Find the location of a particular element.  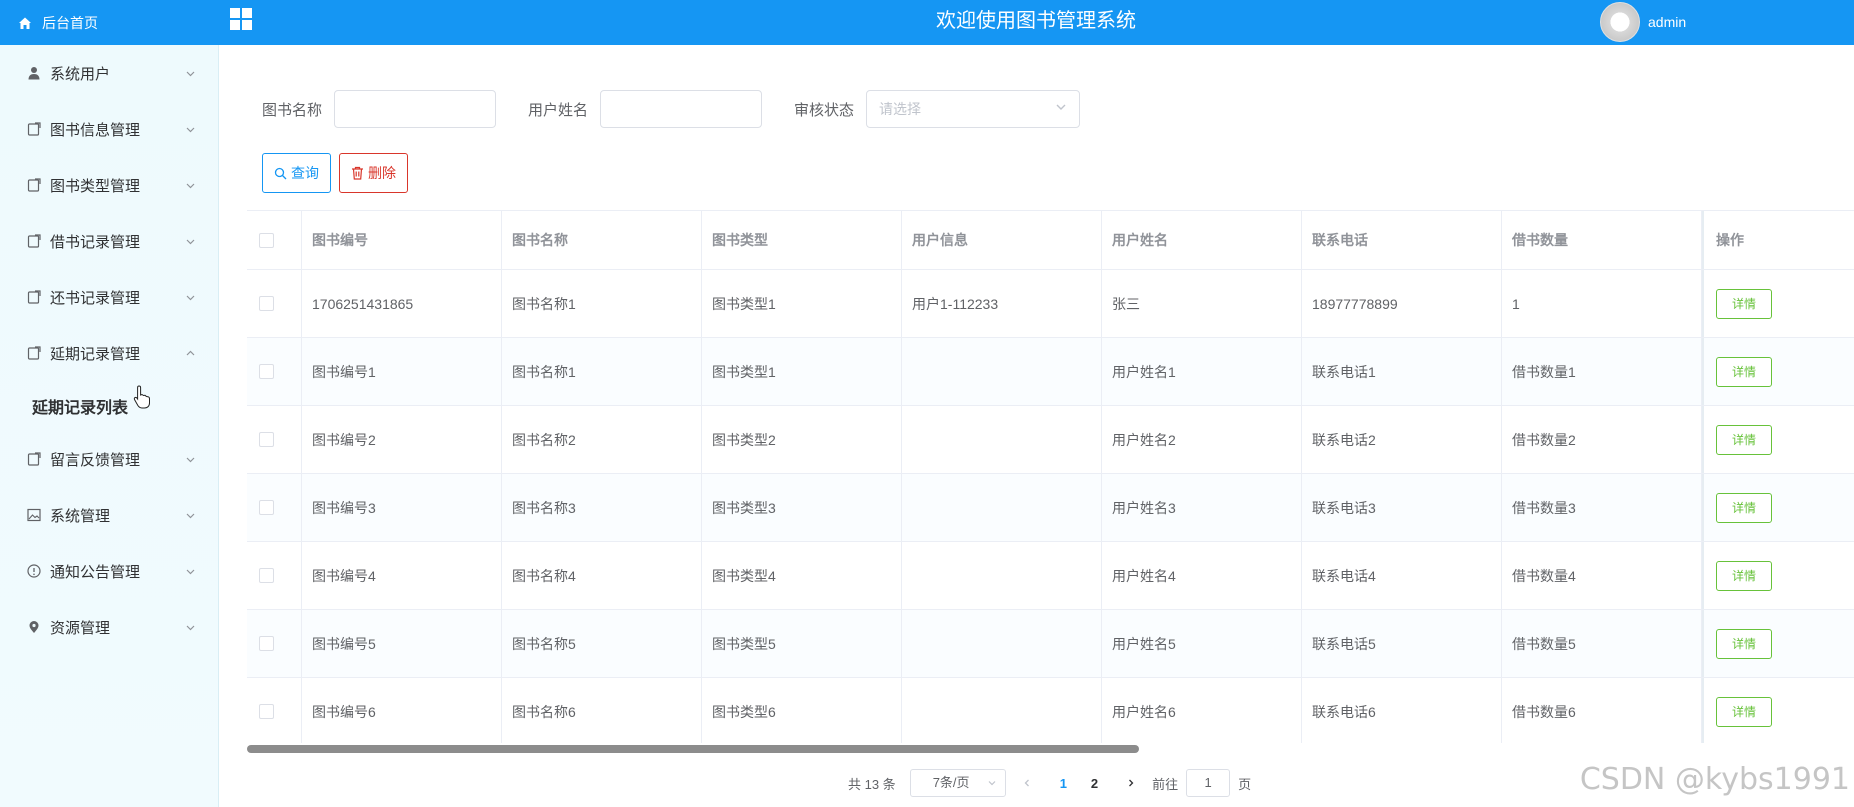

delete-label: 删除 is located at coordinates (382, 173).